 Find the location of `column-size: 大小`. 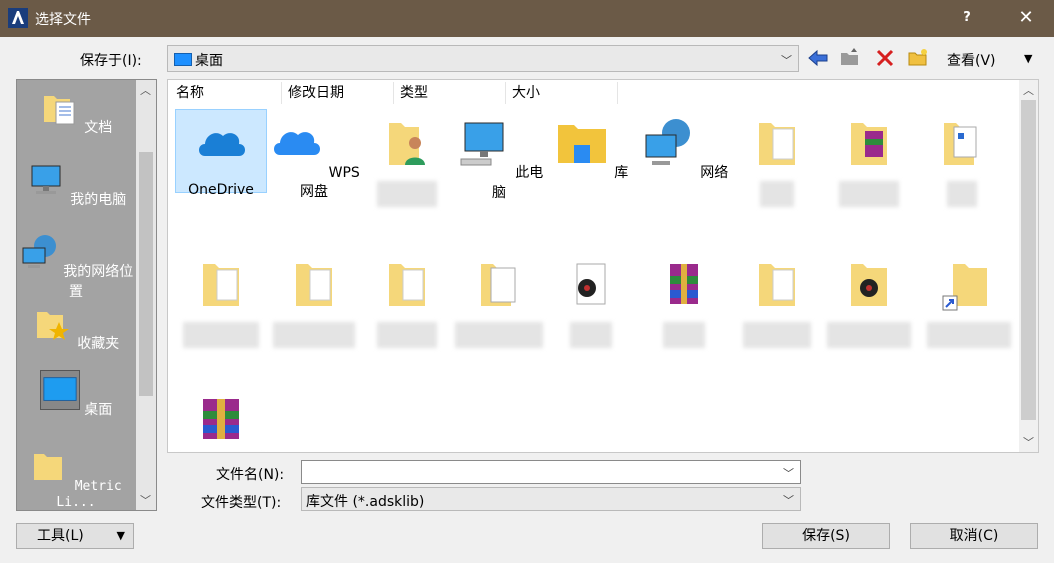

column-size: 大小 is located at coordinates (562, 93).